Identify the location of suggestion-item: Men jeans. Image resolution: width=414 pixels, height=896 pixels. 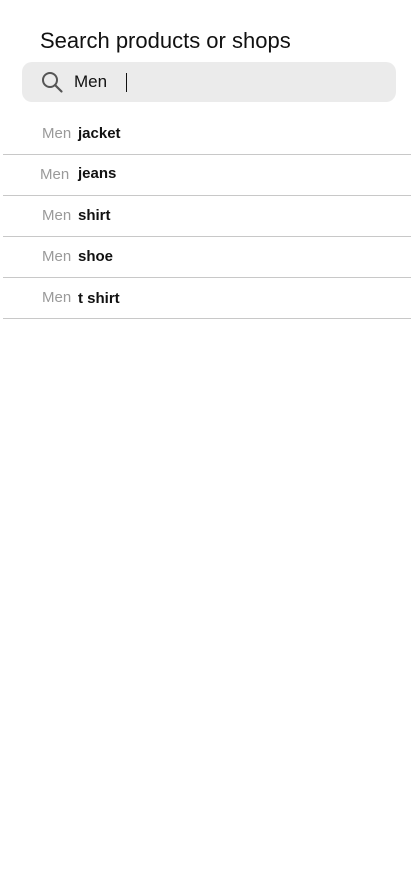
(207, 175).